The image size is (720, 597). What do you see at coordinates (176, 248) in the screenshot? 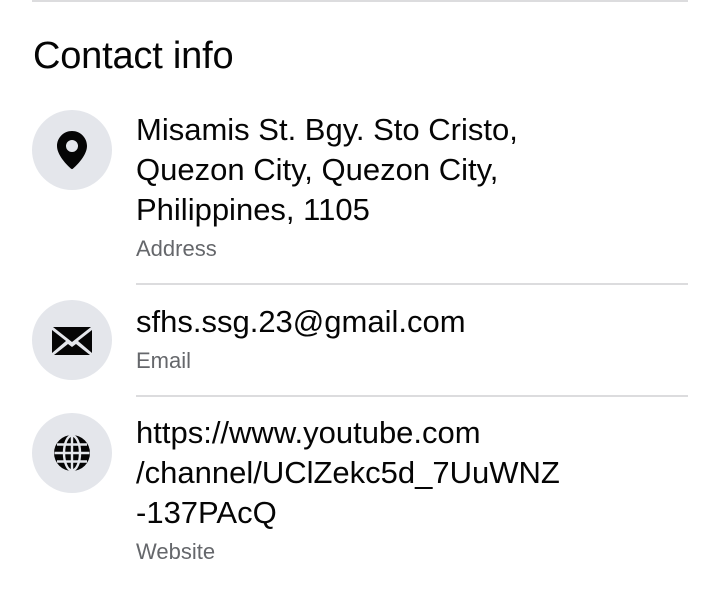
I see `address-label: Address` at bounding box center [176, 248].